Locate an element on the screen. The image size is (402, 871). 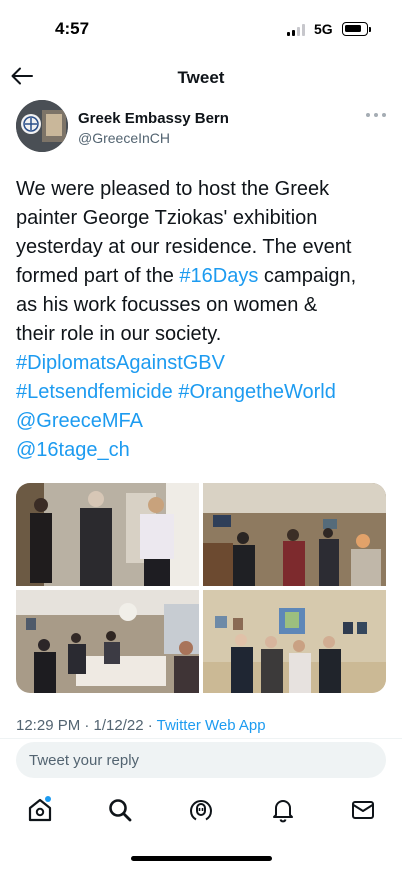
hashtag-link: #Letsendfemicide is located at coordinates (94, 392).